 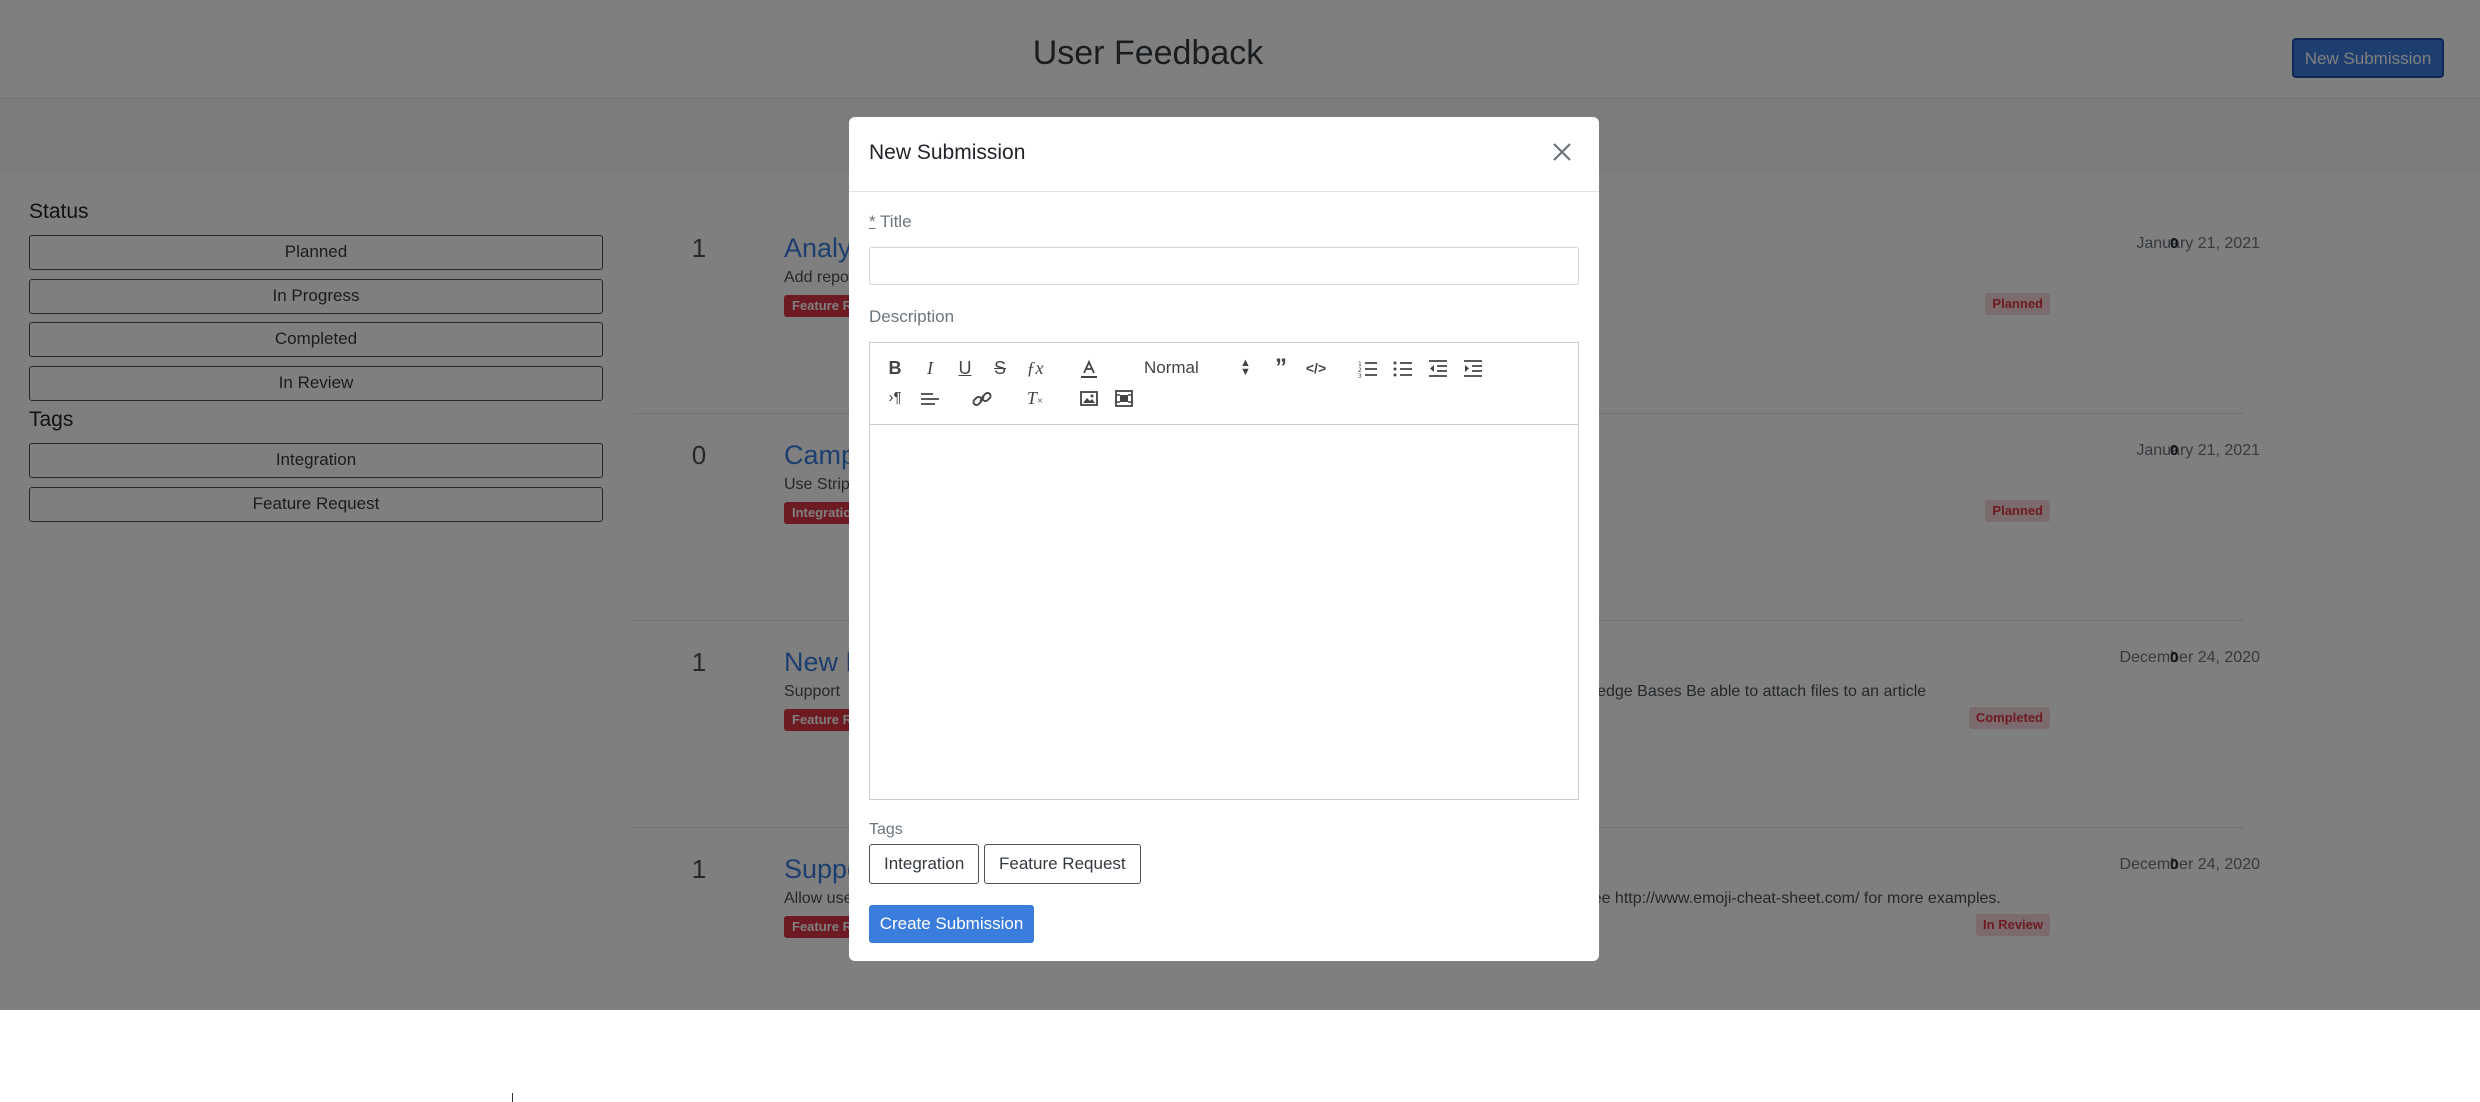 What do you see at coordinates (1245, 367) in the screenshot?
I see `chevron-updown-icon: ▲ ▼` at bounding box center [1245, 367].